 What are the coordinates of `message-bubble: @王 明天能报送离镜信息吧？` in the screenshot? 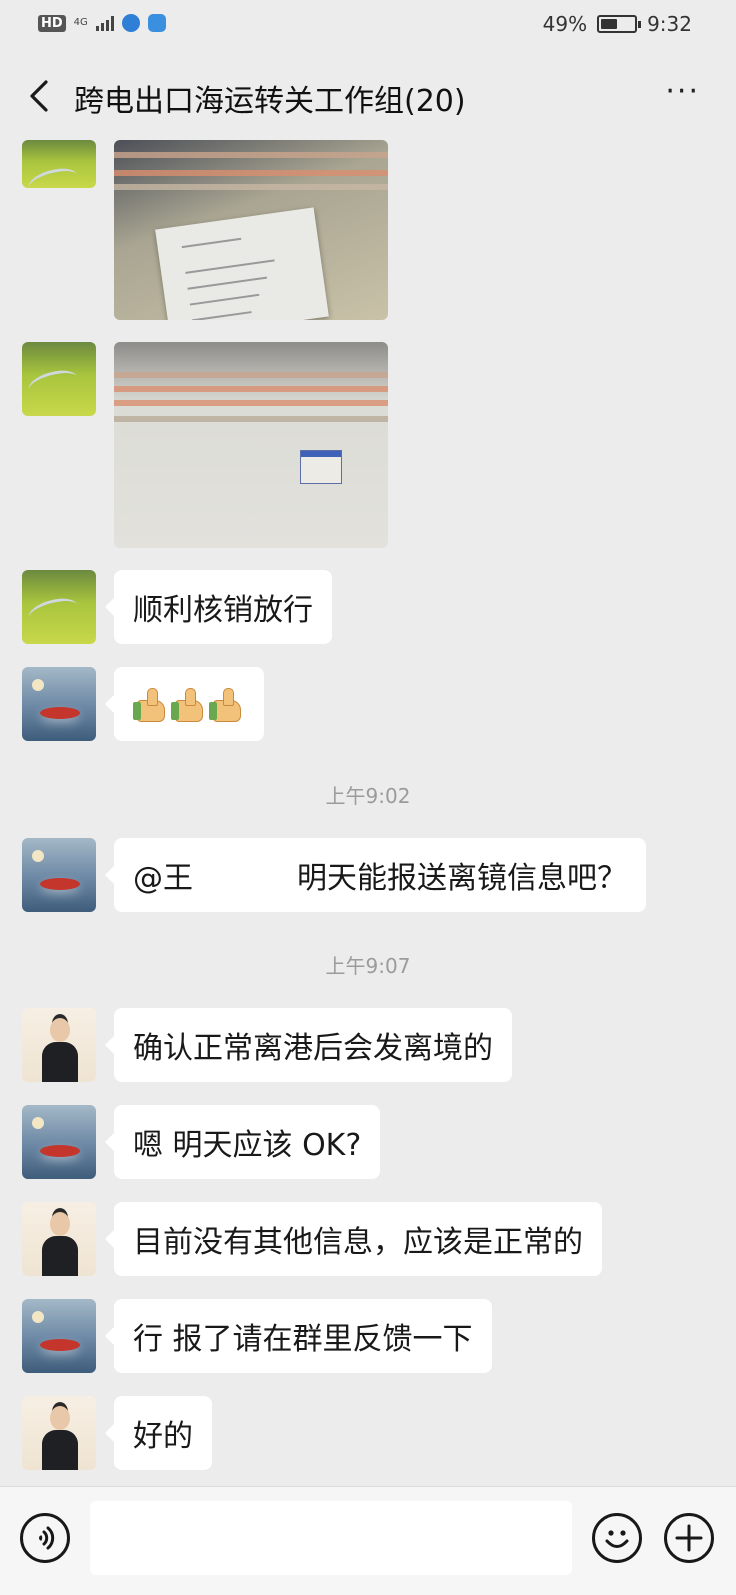 It's located at (375, 875).